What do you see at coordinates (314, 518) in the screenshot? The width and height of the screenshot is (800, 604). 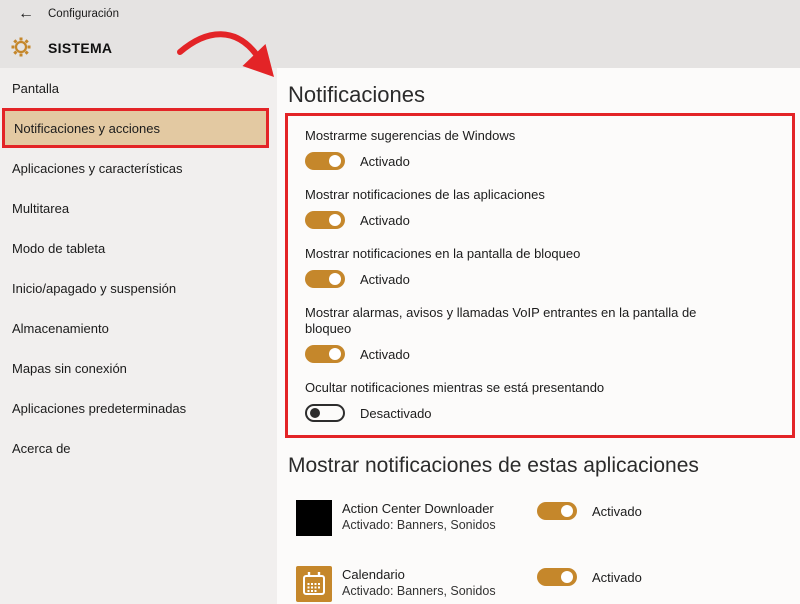 I see `action-center-downloader-icon` at bounding box center [314, 518].